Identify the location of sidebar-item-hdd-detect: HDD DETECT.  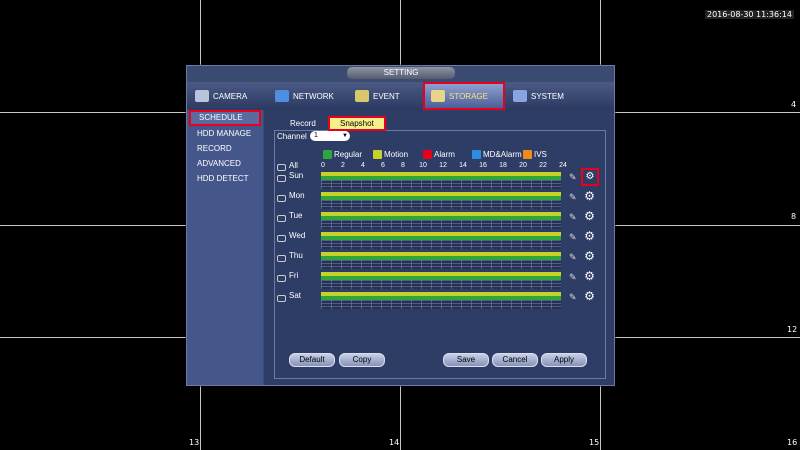
(223, 178).